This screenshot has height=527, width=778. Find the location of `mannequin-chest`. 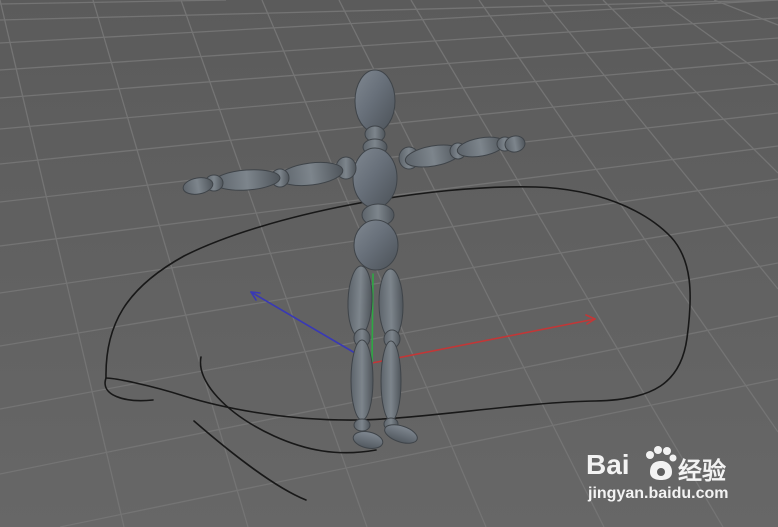

mannequin-chest is located at coordinates (375, 178).